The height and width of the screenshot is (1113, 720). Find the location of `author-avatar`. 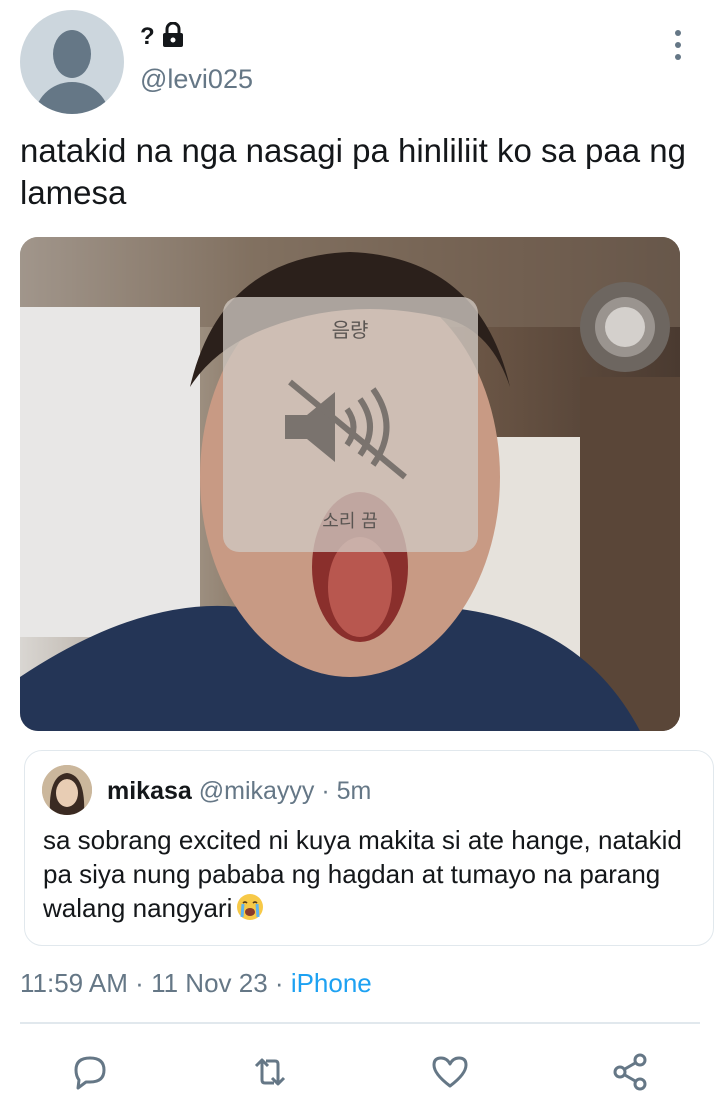

author-avatar is located at coordinates (72, 62).